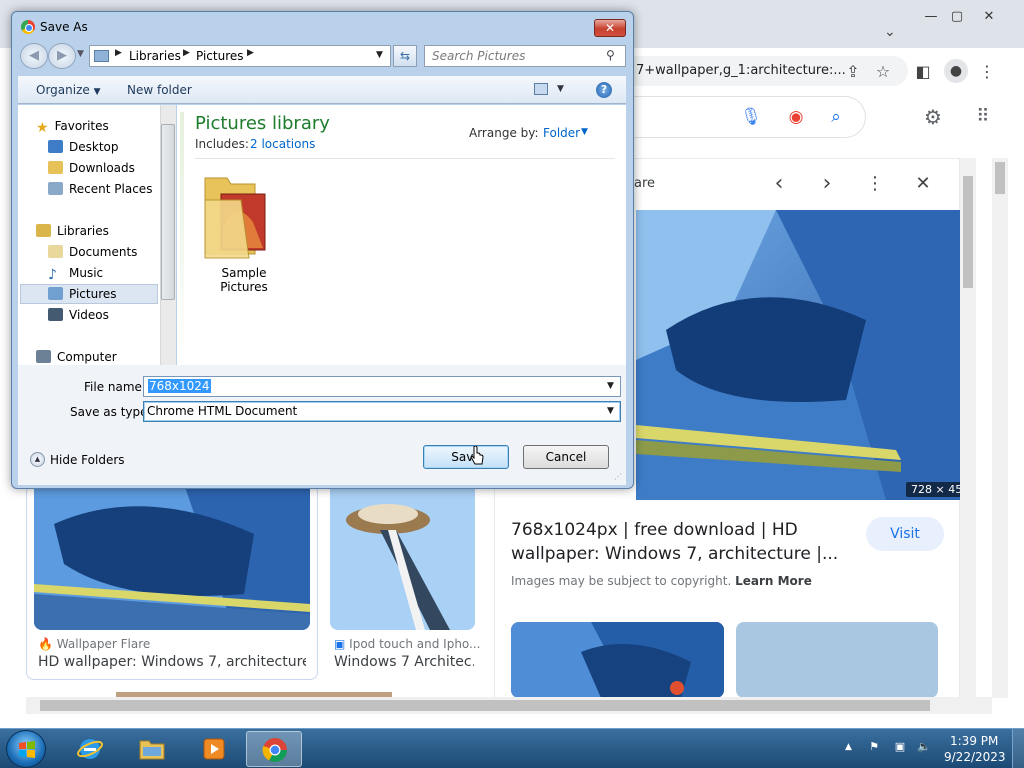 The height and width of the screenshot is (768, 1024). Describe the element at coordinates (87, 357) in the screenshot. I see `nav-label: Computer` at that location.